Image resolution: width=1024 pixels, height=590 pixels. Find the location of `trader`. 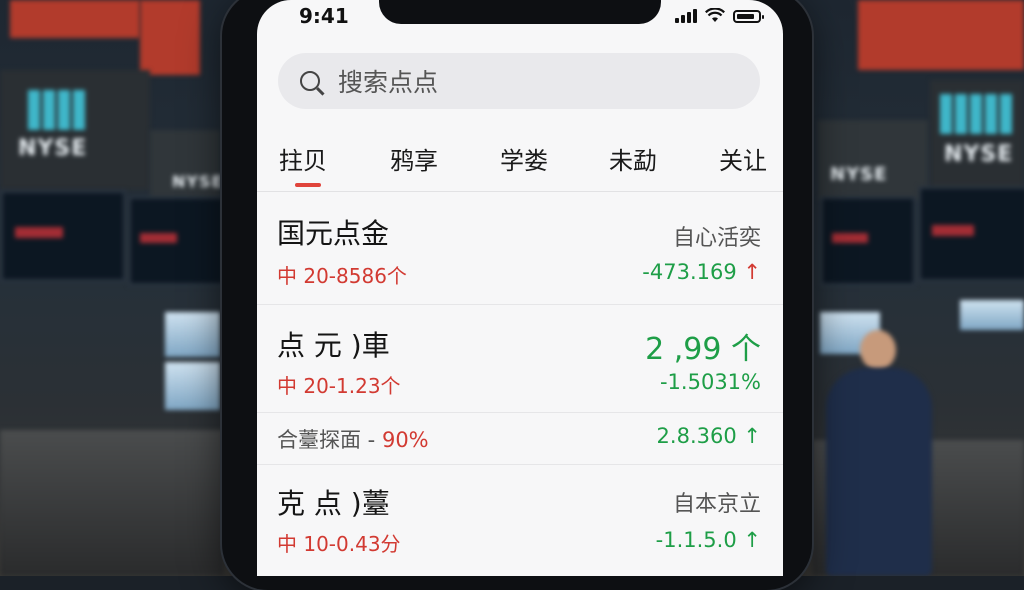

trader is located at coordinates (879, 472).